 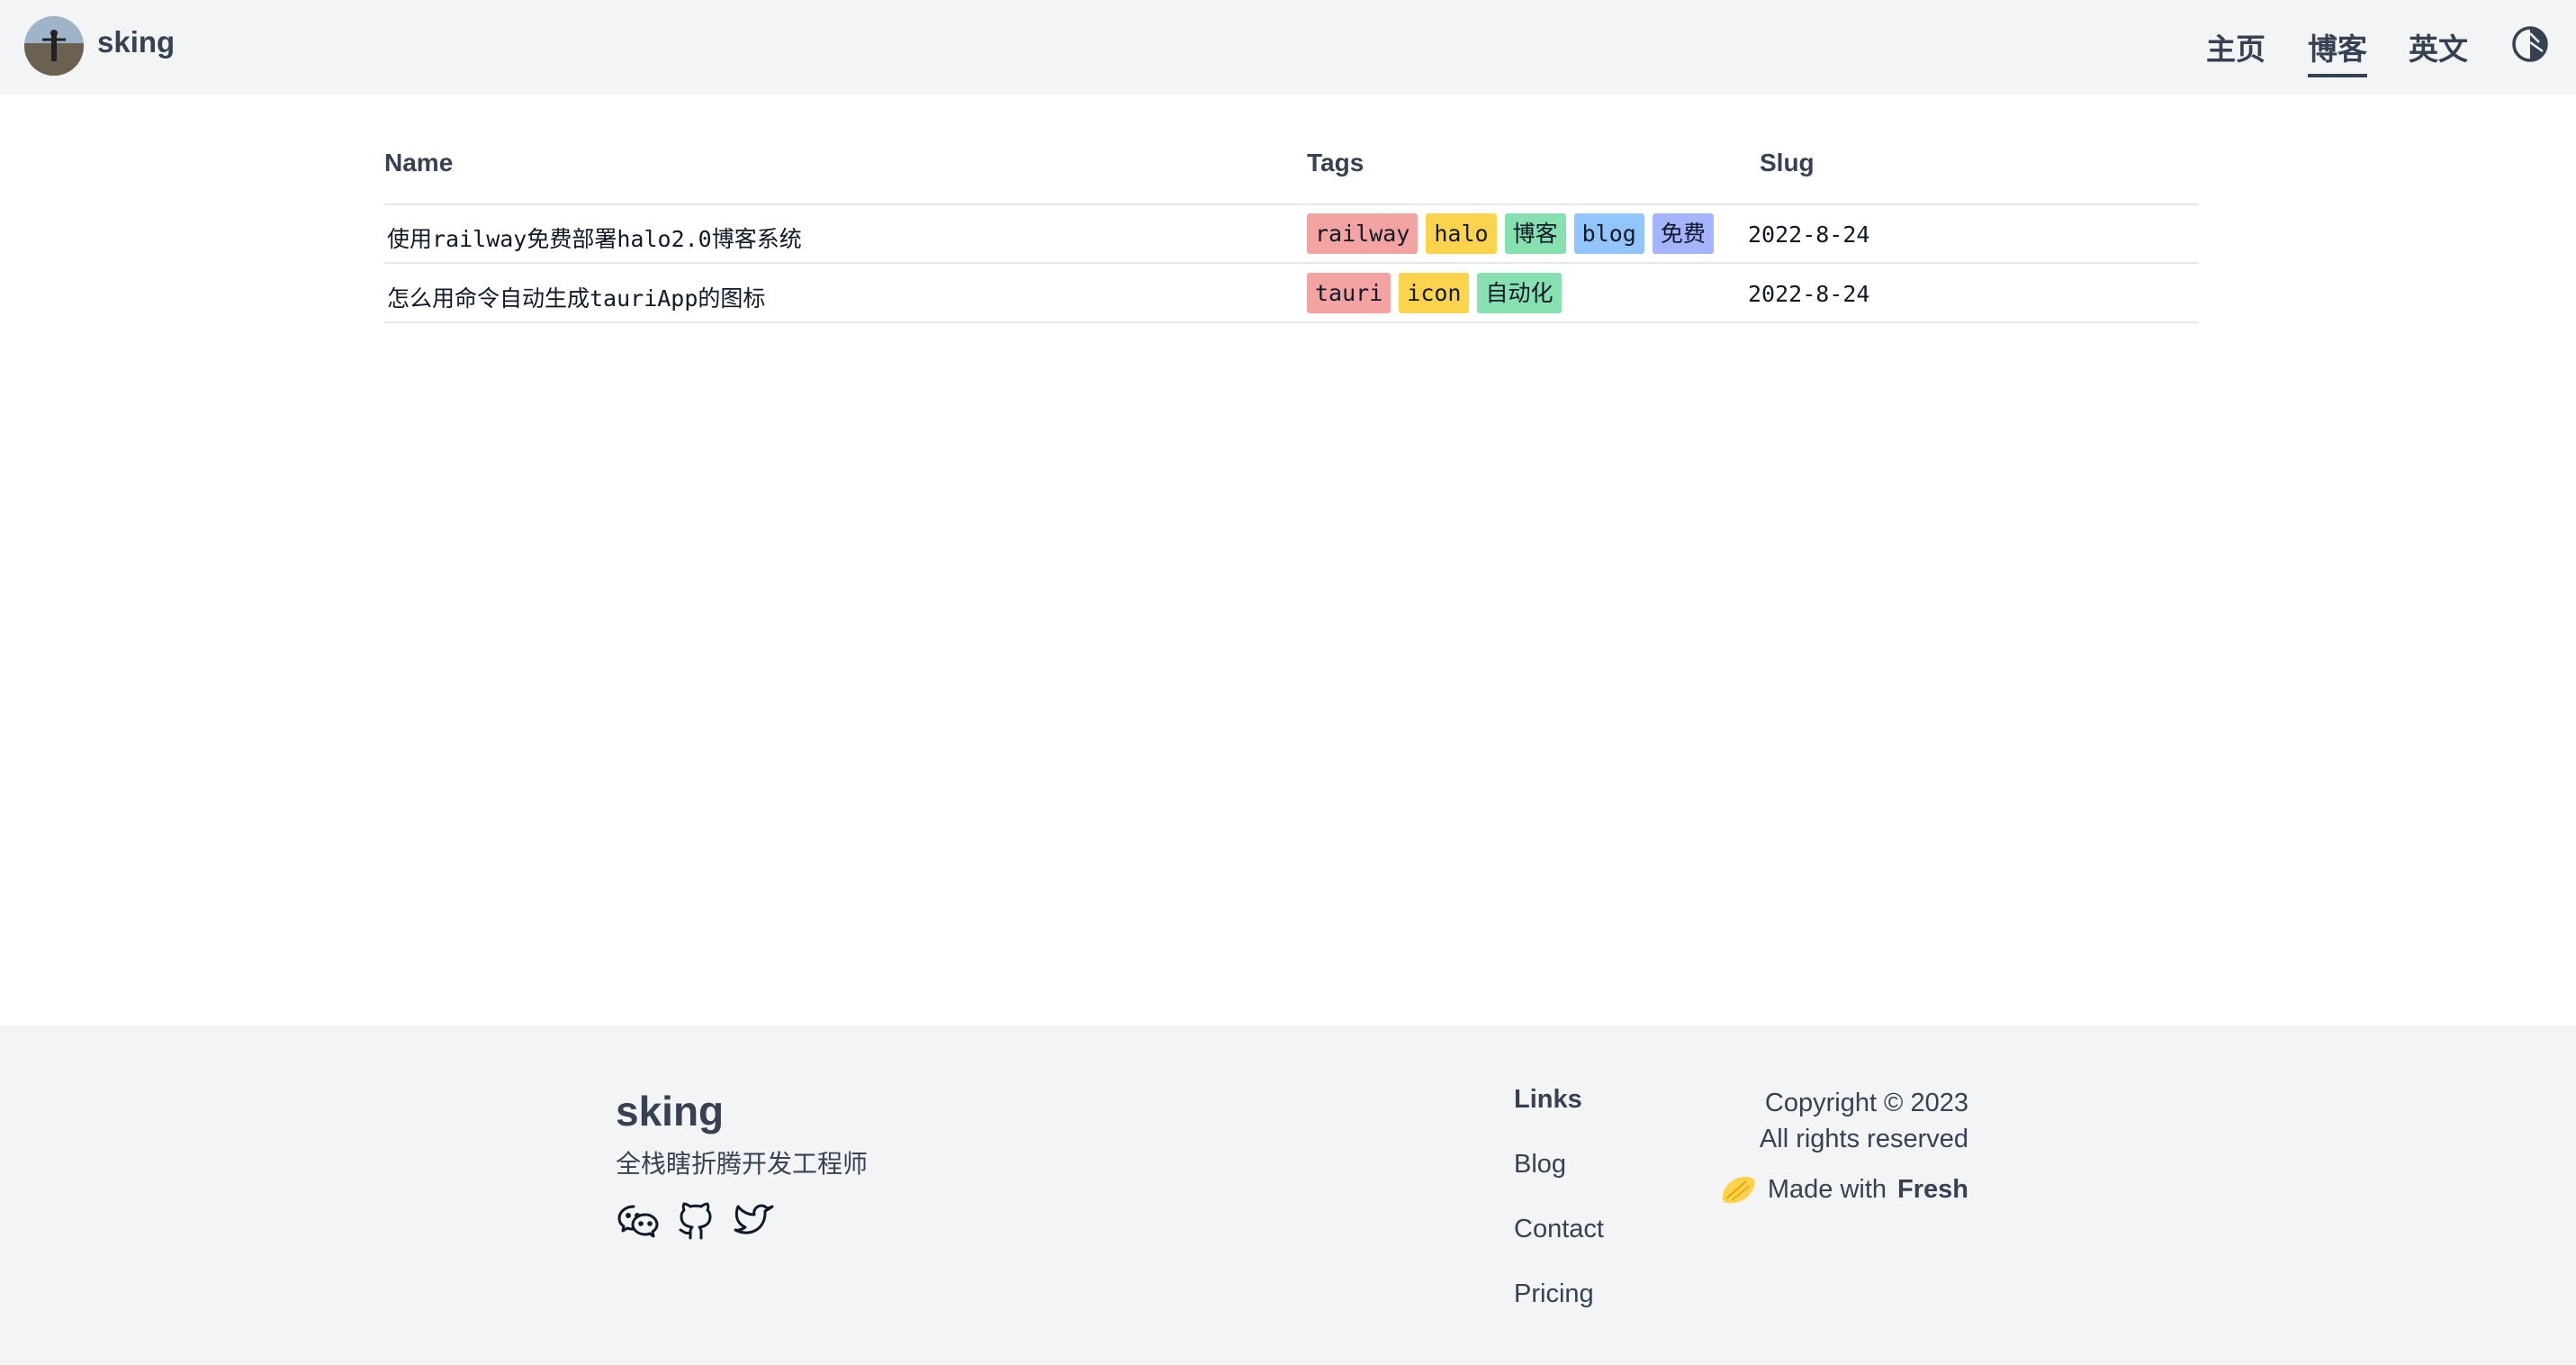 I want to click on fresh-brand: Fresh, so click(x=1932, y=1190).